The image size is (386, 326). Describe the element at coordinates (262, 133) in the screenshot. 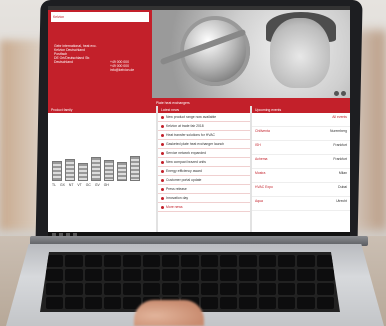

I see `event-name: Chillventa` at that location.